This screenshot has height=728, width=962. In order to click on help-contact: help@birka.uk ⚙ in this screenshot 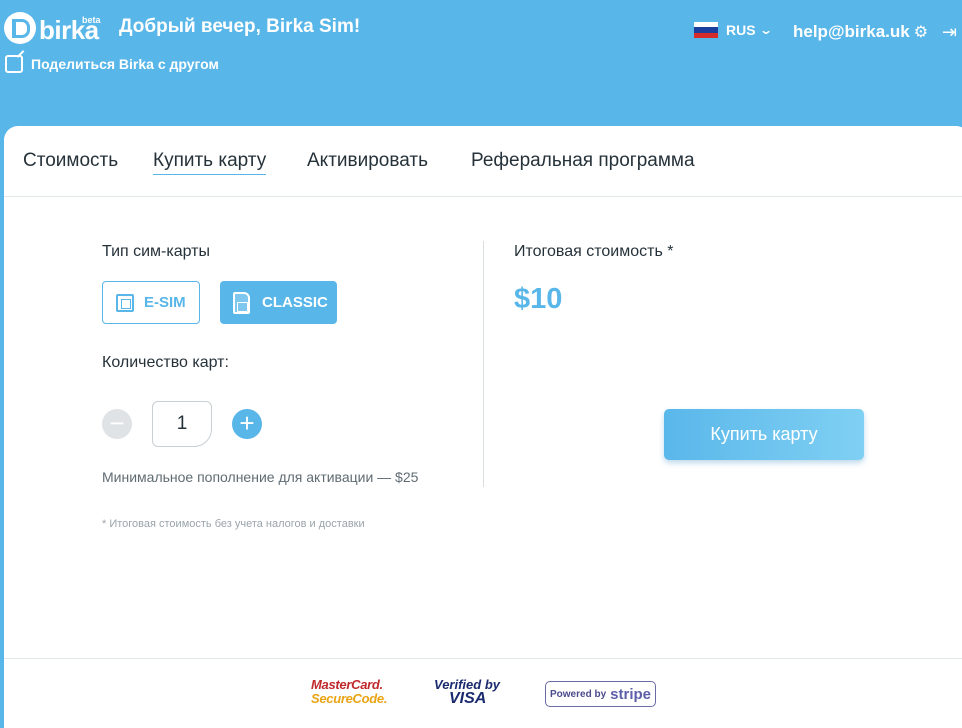, I will do `click(860, 32)`.